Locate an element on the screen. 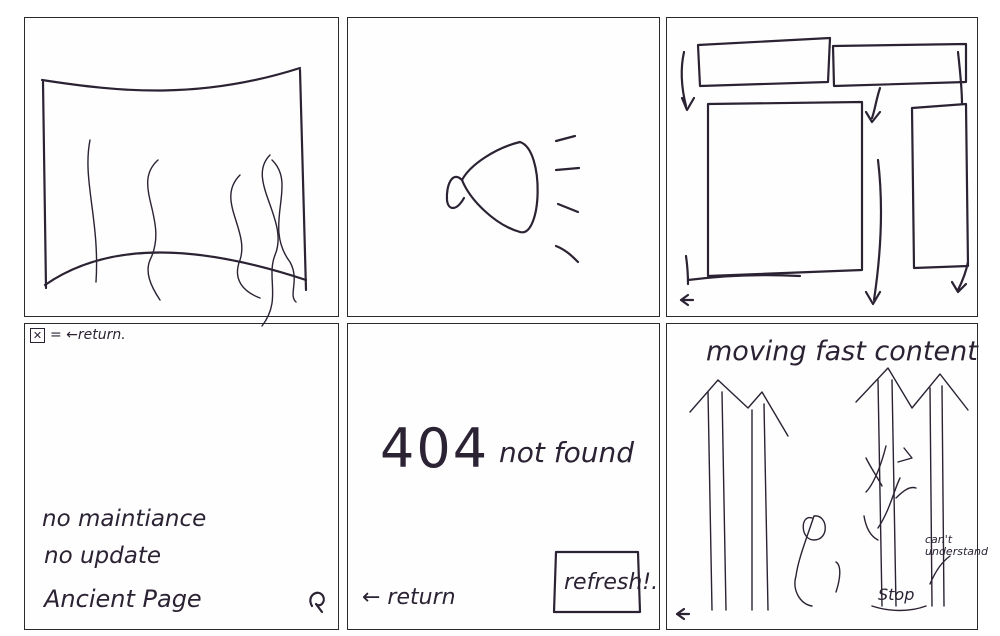 The image size is (1000, 636). moving-content-title: moving fast content is located at coordinates (842, 351).